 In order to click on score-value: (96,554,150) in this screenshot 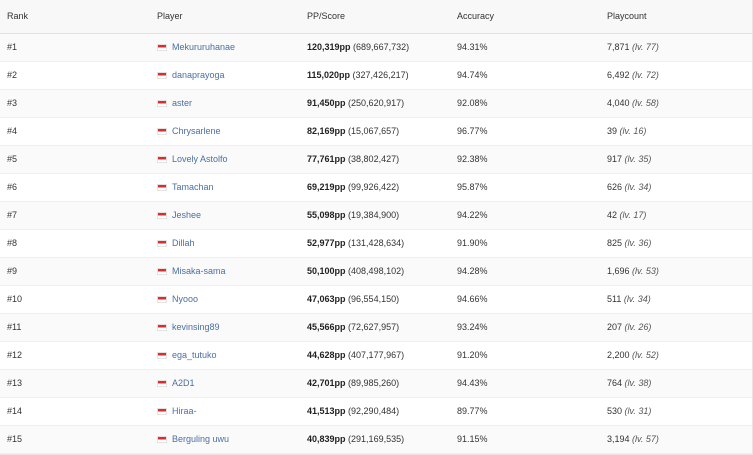, I will do `click(374, 299)`.